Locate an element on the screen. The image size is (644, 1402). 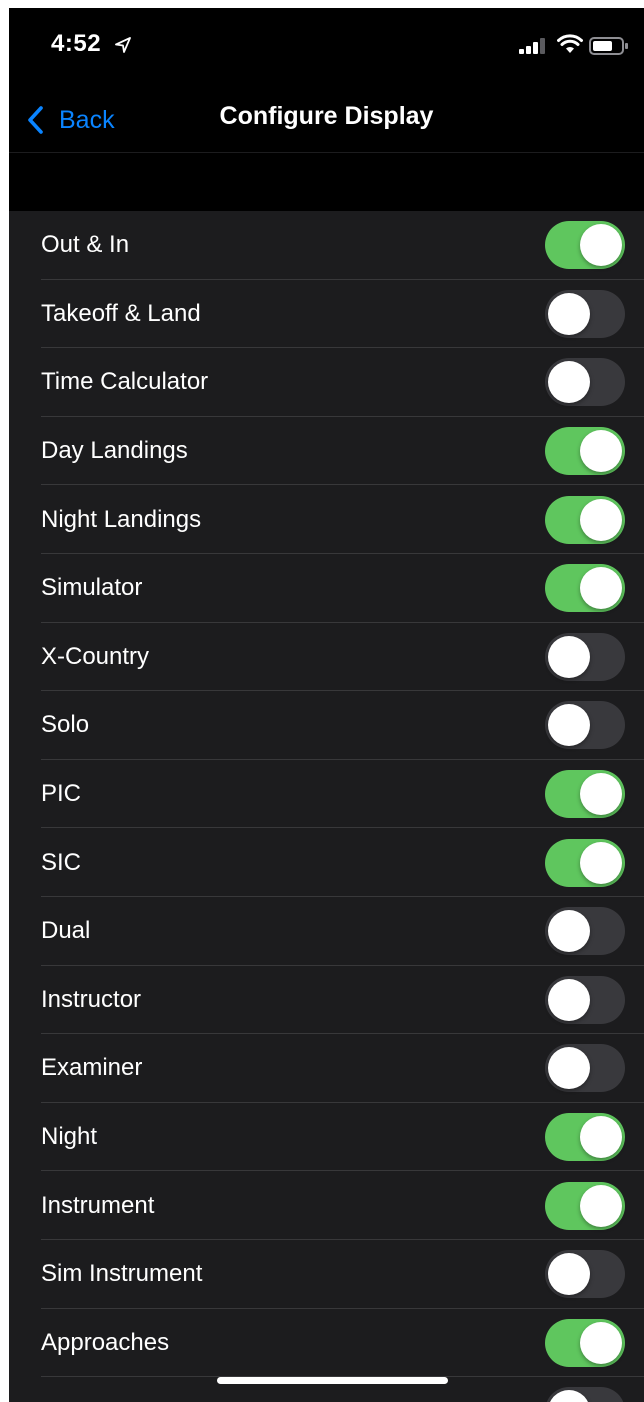
wifi-icon is located at coordinates (570, 43).